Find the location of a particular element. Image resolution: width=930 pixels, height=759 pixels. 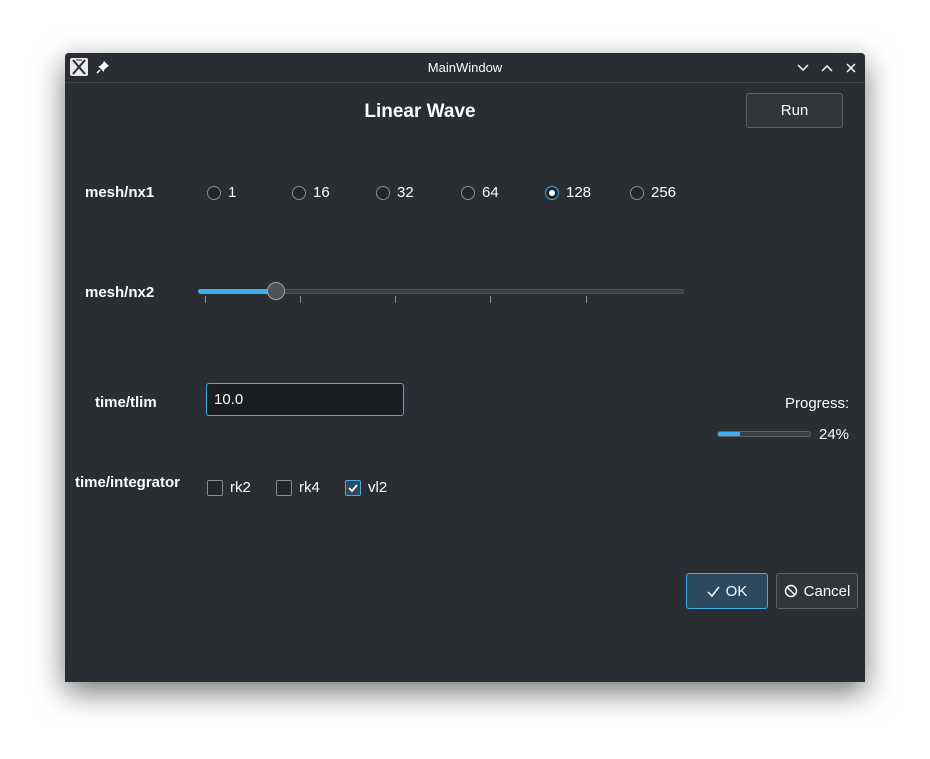

time-integrator-label: time/integrator is located at coordinates (128, 482).